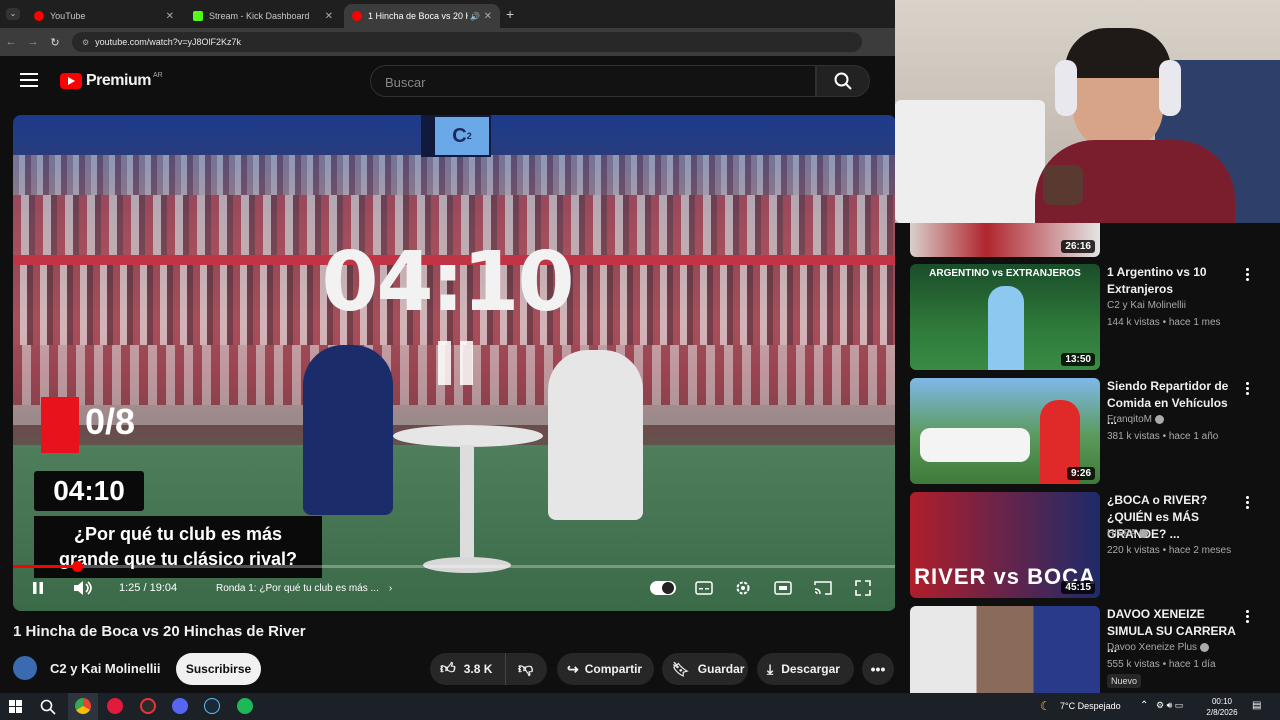 This screenshot has width=1280, height=720. I want to click on video-thumbnail: 26:16, so click(1005, 240).